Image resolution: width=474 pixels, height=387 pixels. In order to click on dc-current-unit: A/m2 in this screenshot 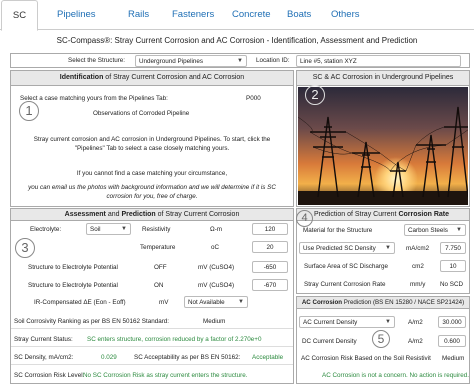, I will do `click(415, 341)`.